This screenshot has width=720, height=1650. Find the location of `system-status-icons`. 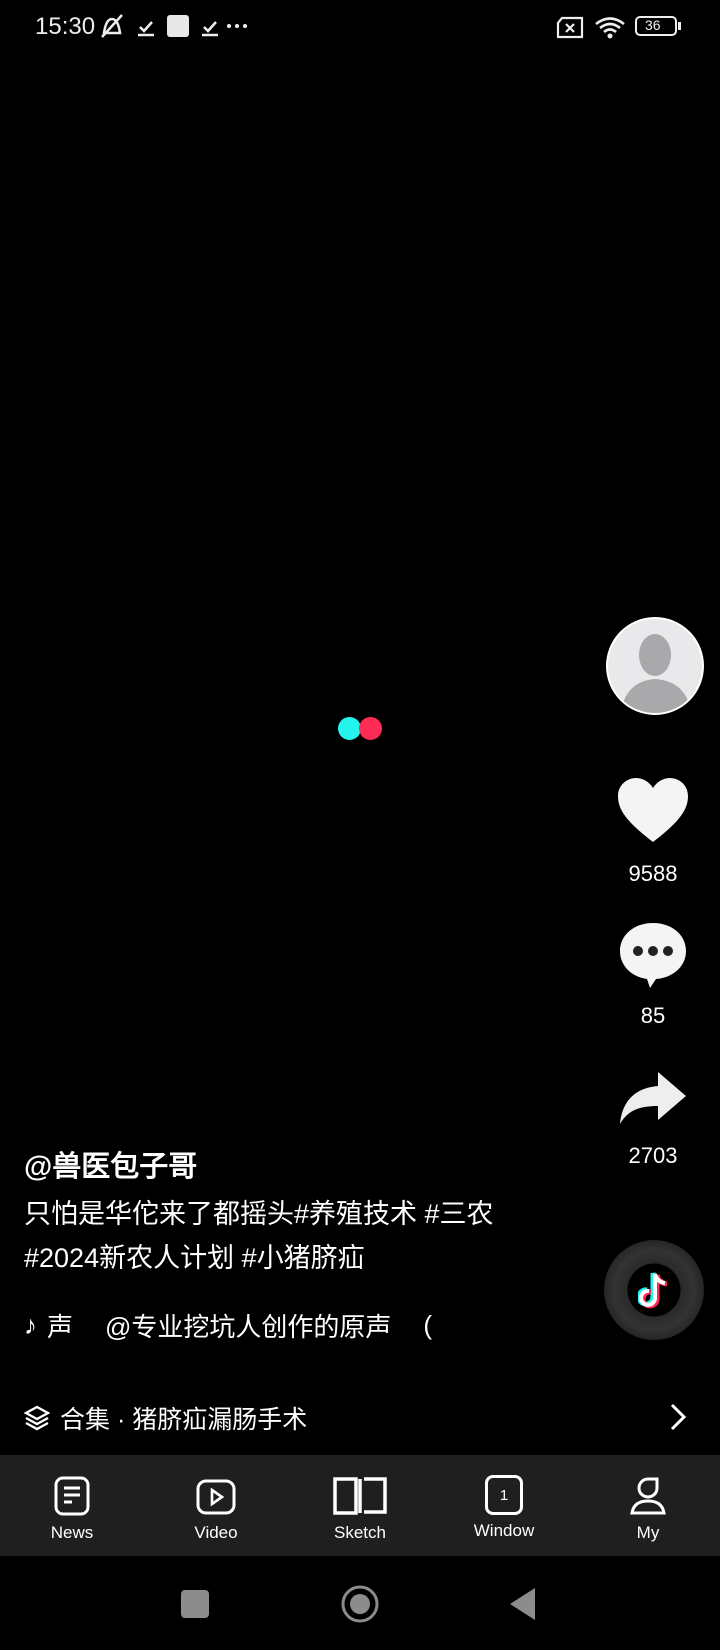

system-status-icons is located at coordinates (618, 27).